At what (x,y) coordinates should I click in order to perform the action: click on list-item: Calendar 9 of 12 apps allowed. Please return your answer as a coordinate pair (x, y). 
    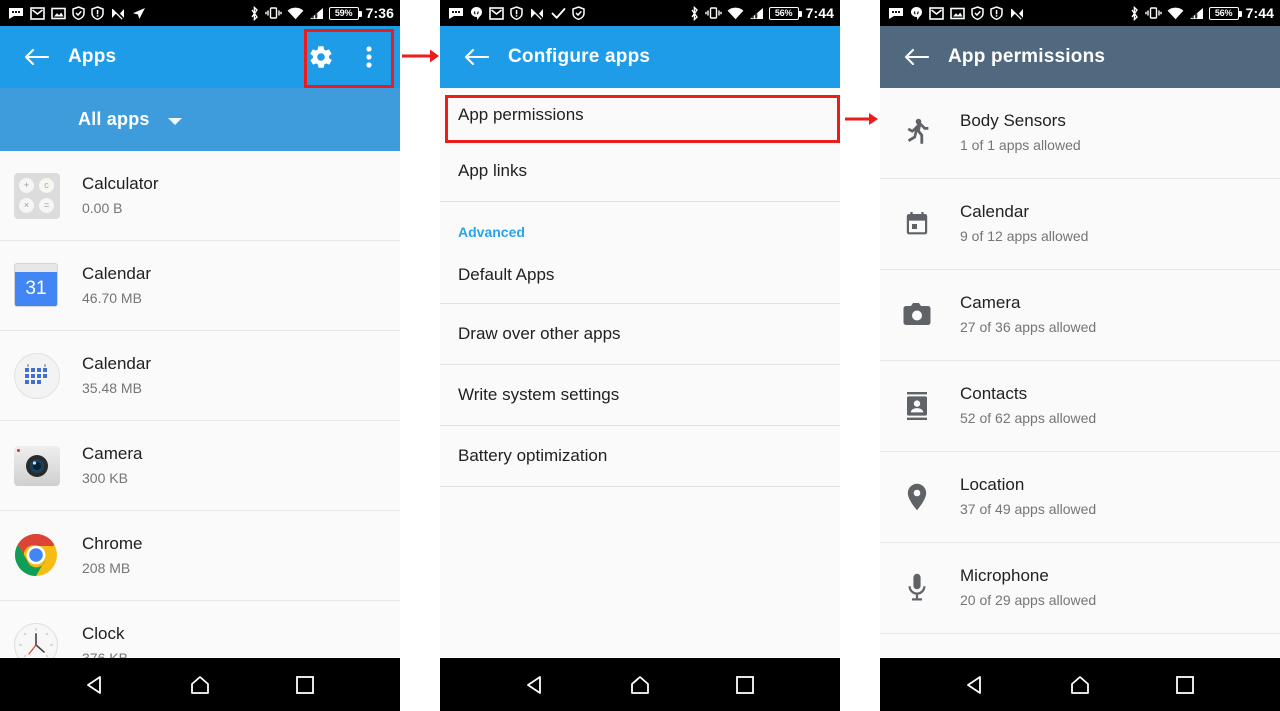
    Looking at the image, I should click on (1080, 224).